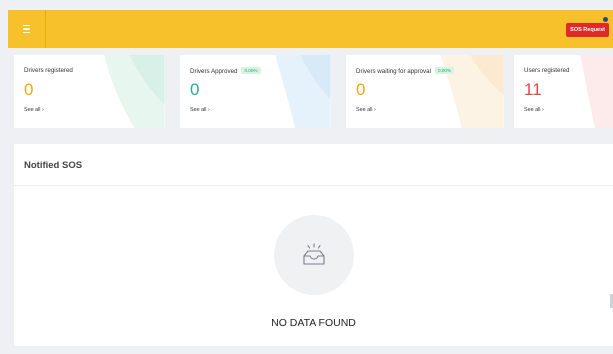 The width and height of the screenshot is (613, 354). I want to click on empty-inbox-icon, so click(314, 254).